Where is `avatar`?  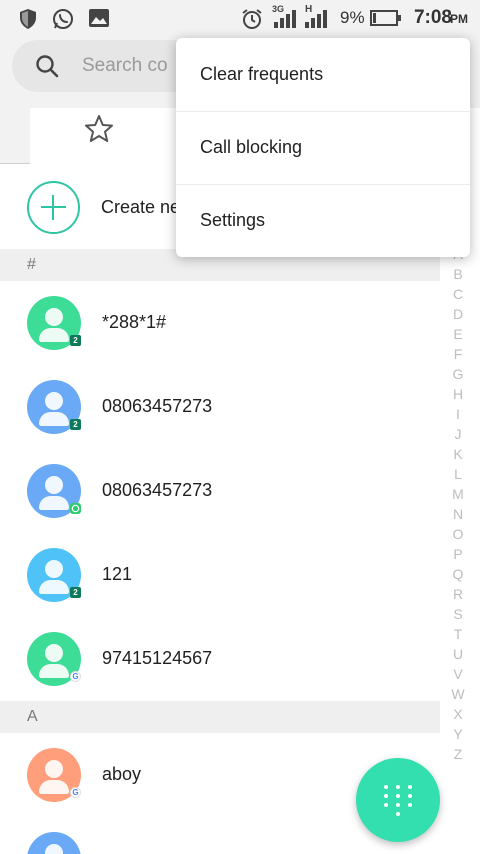
avatar is located at coordinates (54, 843).